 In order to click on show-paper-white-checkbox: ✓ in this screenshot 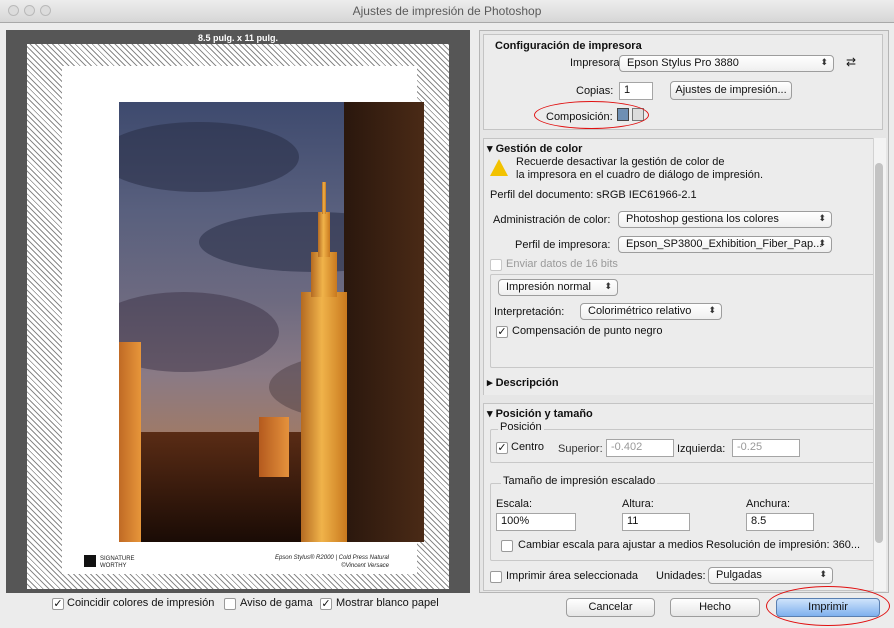, I will do `click(326, 604)`.